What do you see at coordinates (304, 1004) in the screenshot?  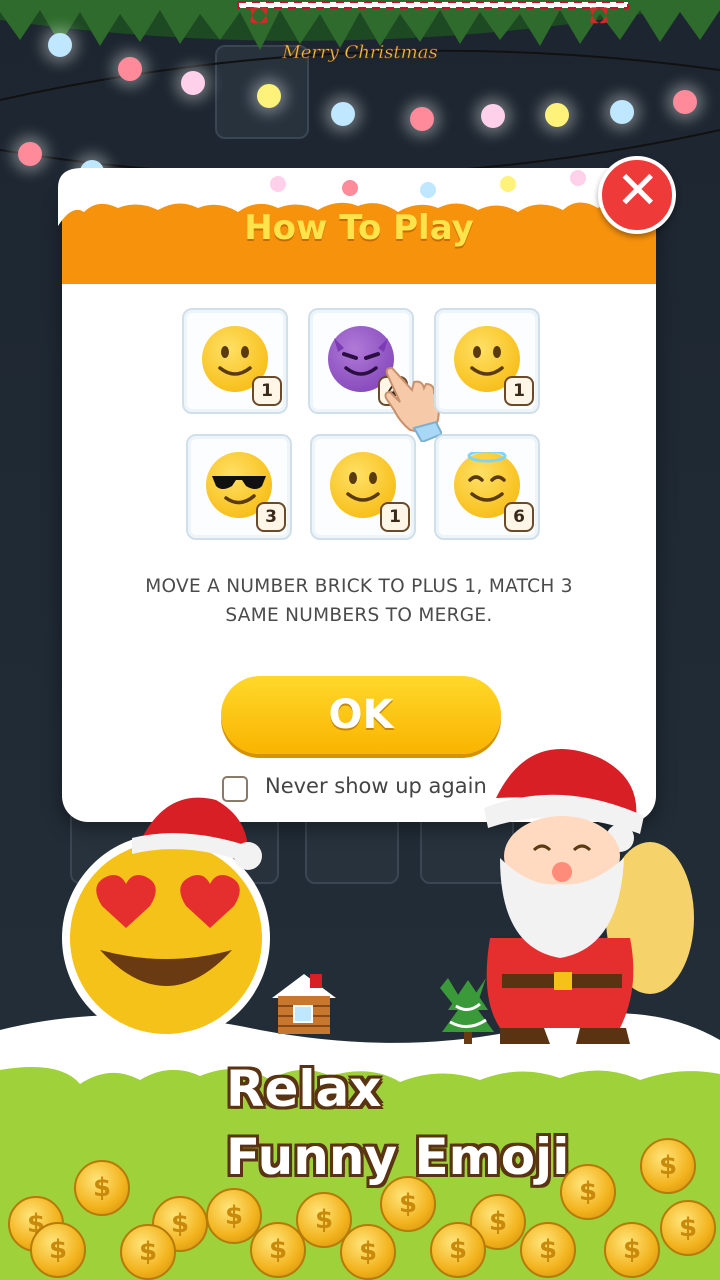 I see `cabin-icon` at bounding box center [304, 1004].